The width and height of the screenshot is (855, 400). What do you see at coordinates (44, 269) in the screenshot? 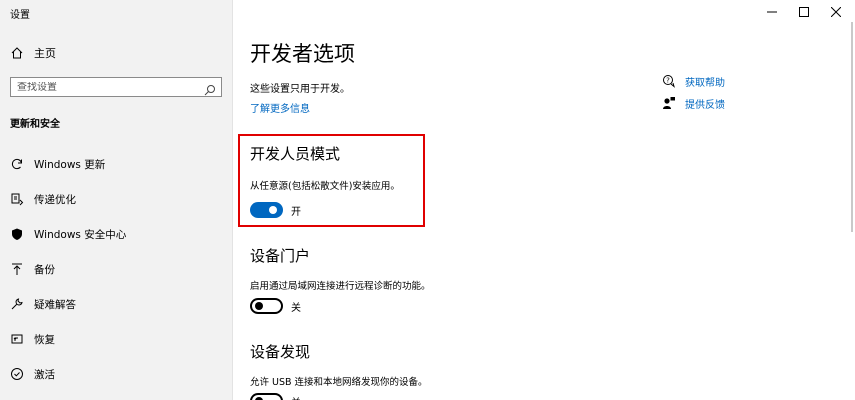
I see `sidebar-item-label: 备份` at bounding box center [44, 269].